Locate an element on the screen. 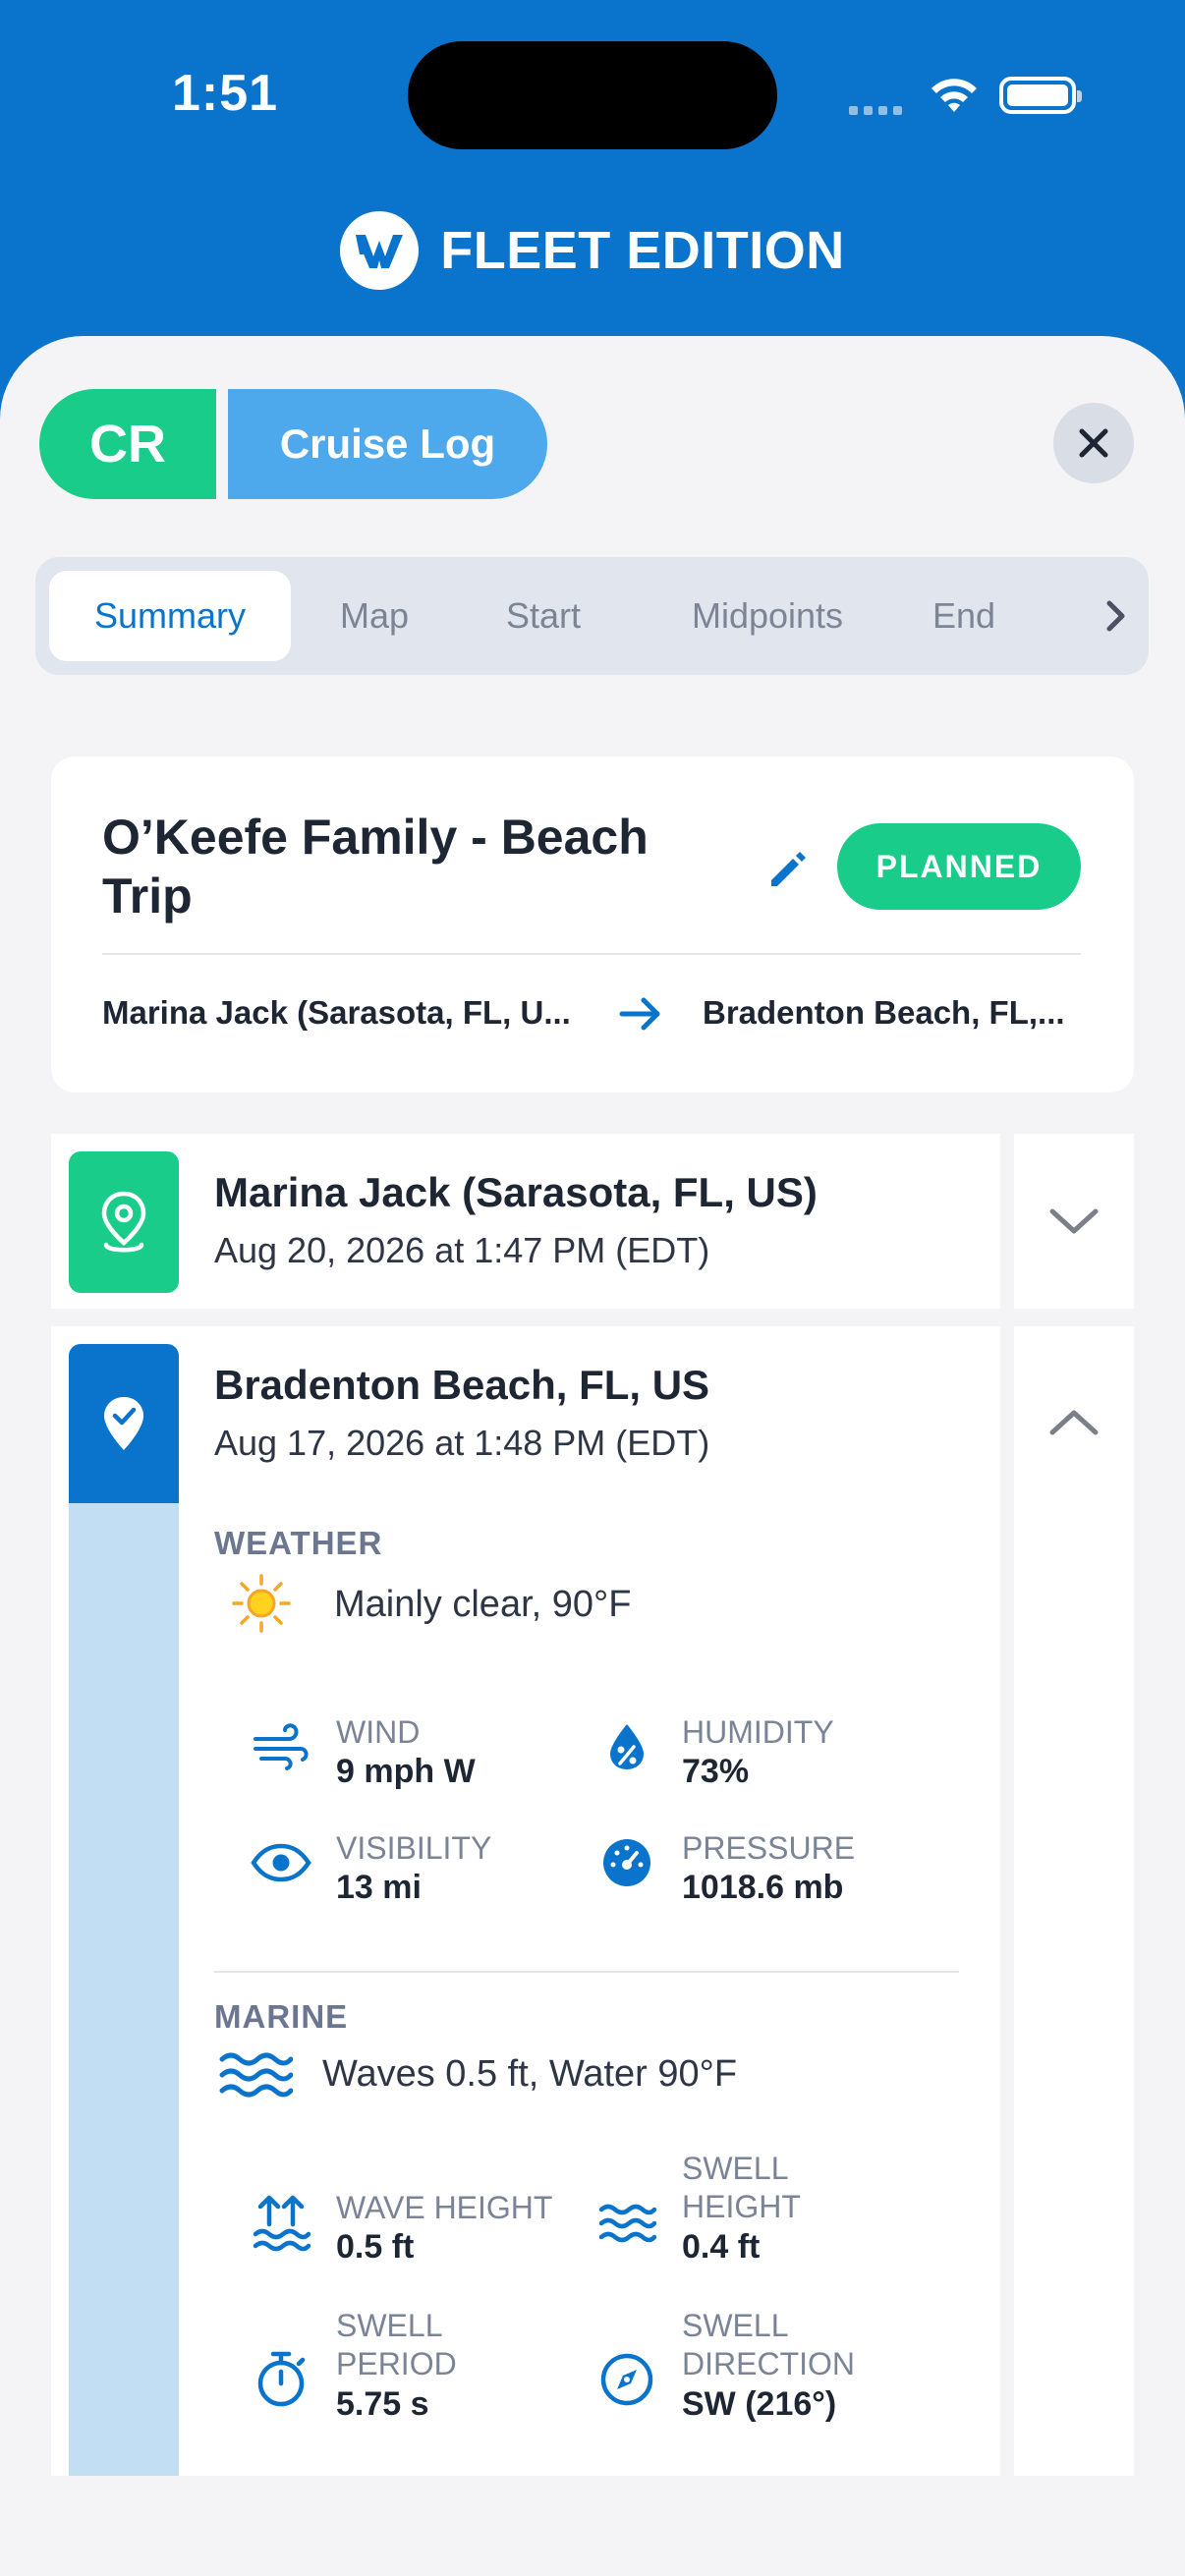 The height and width of the screenshot is (2576, 1185). close-button is located at coordinates (1093, 443).